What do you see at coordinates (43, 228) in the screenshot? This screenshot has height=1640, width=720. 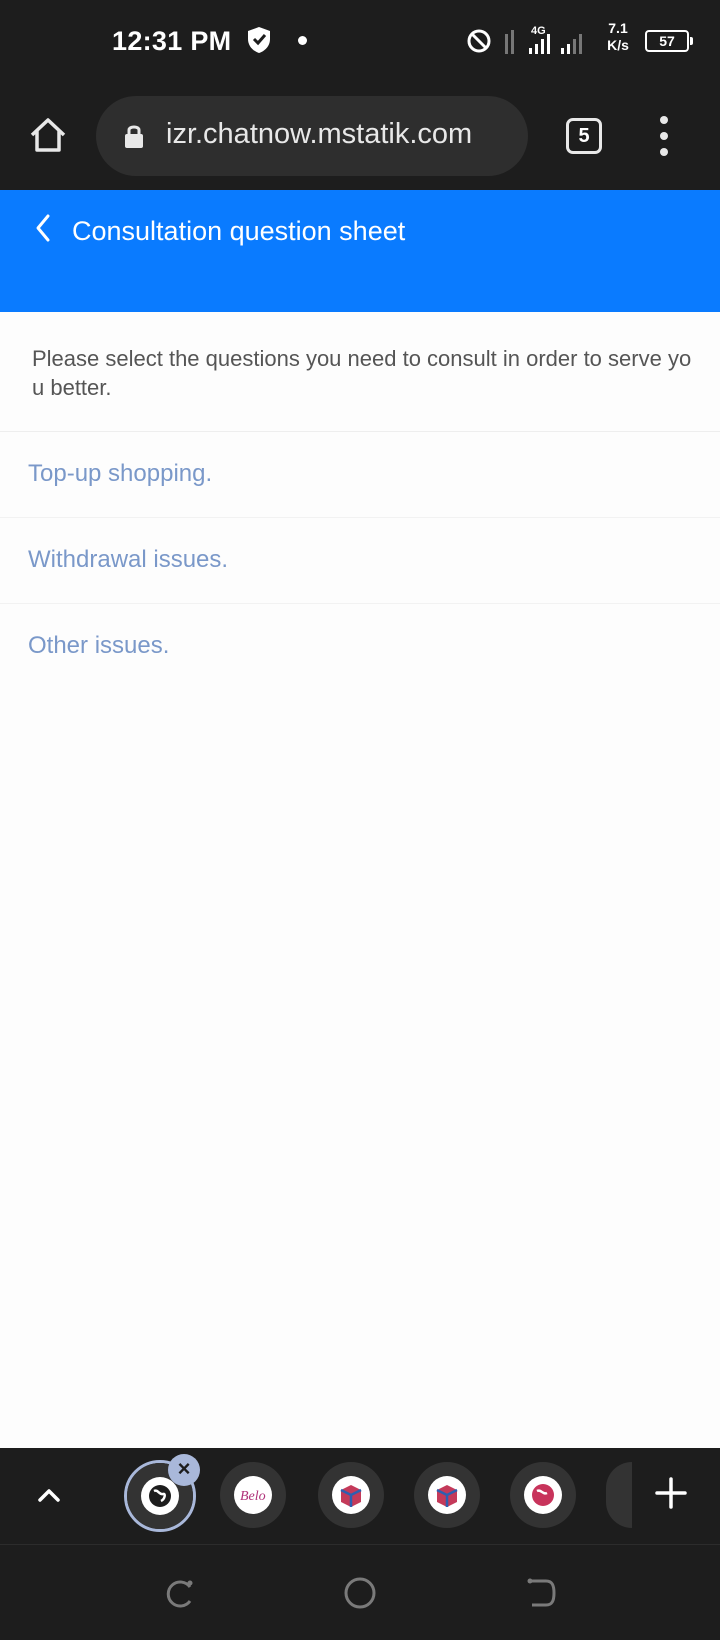 I see `back-icon` at bounding box center [43, 228].